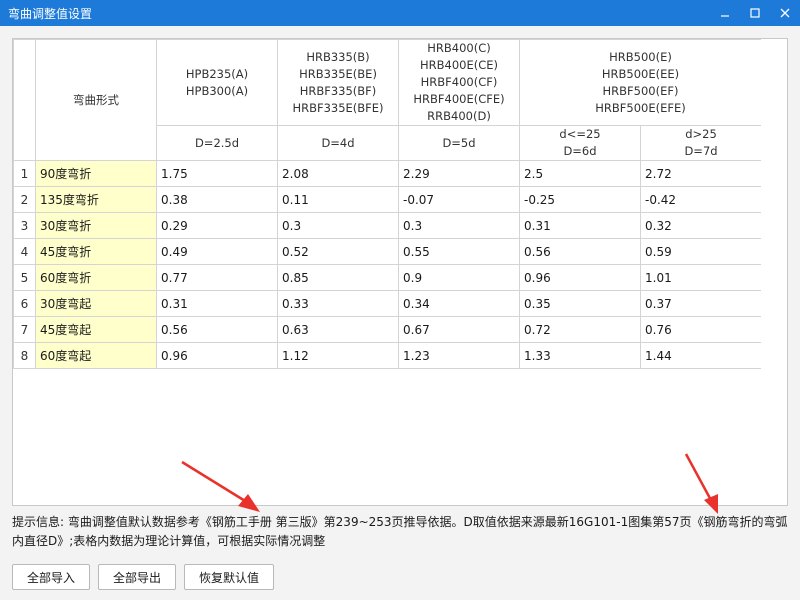 The width and height of the screenshot is (800, 600). What do you see at coordinates (217, 73) in the screenshot?
I see `grade-label: HPB235(A)` at bounding box center [217, 73].